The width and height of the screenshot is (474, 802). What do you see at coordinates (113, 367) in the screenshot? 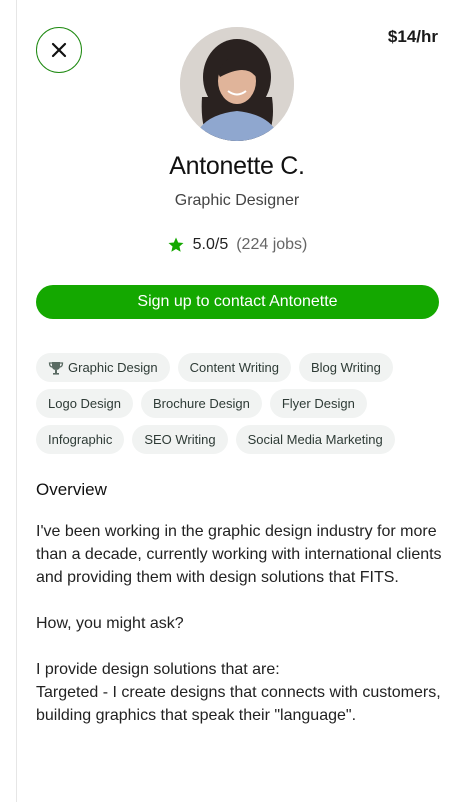
I see `skill-label: Graphic Design` at bounding box center [113, 367].